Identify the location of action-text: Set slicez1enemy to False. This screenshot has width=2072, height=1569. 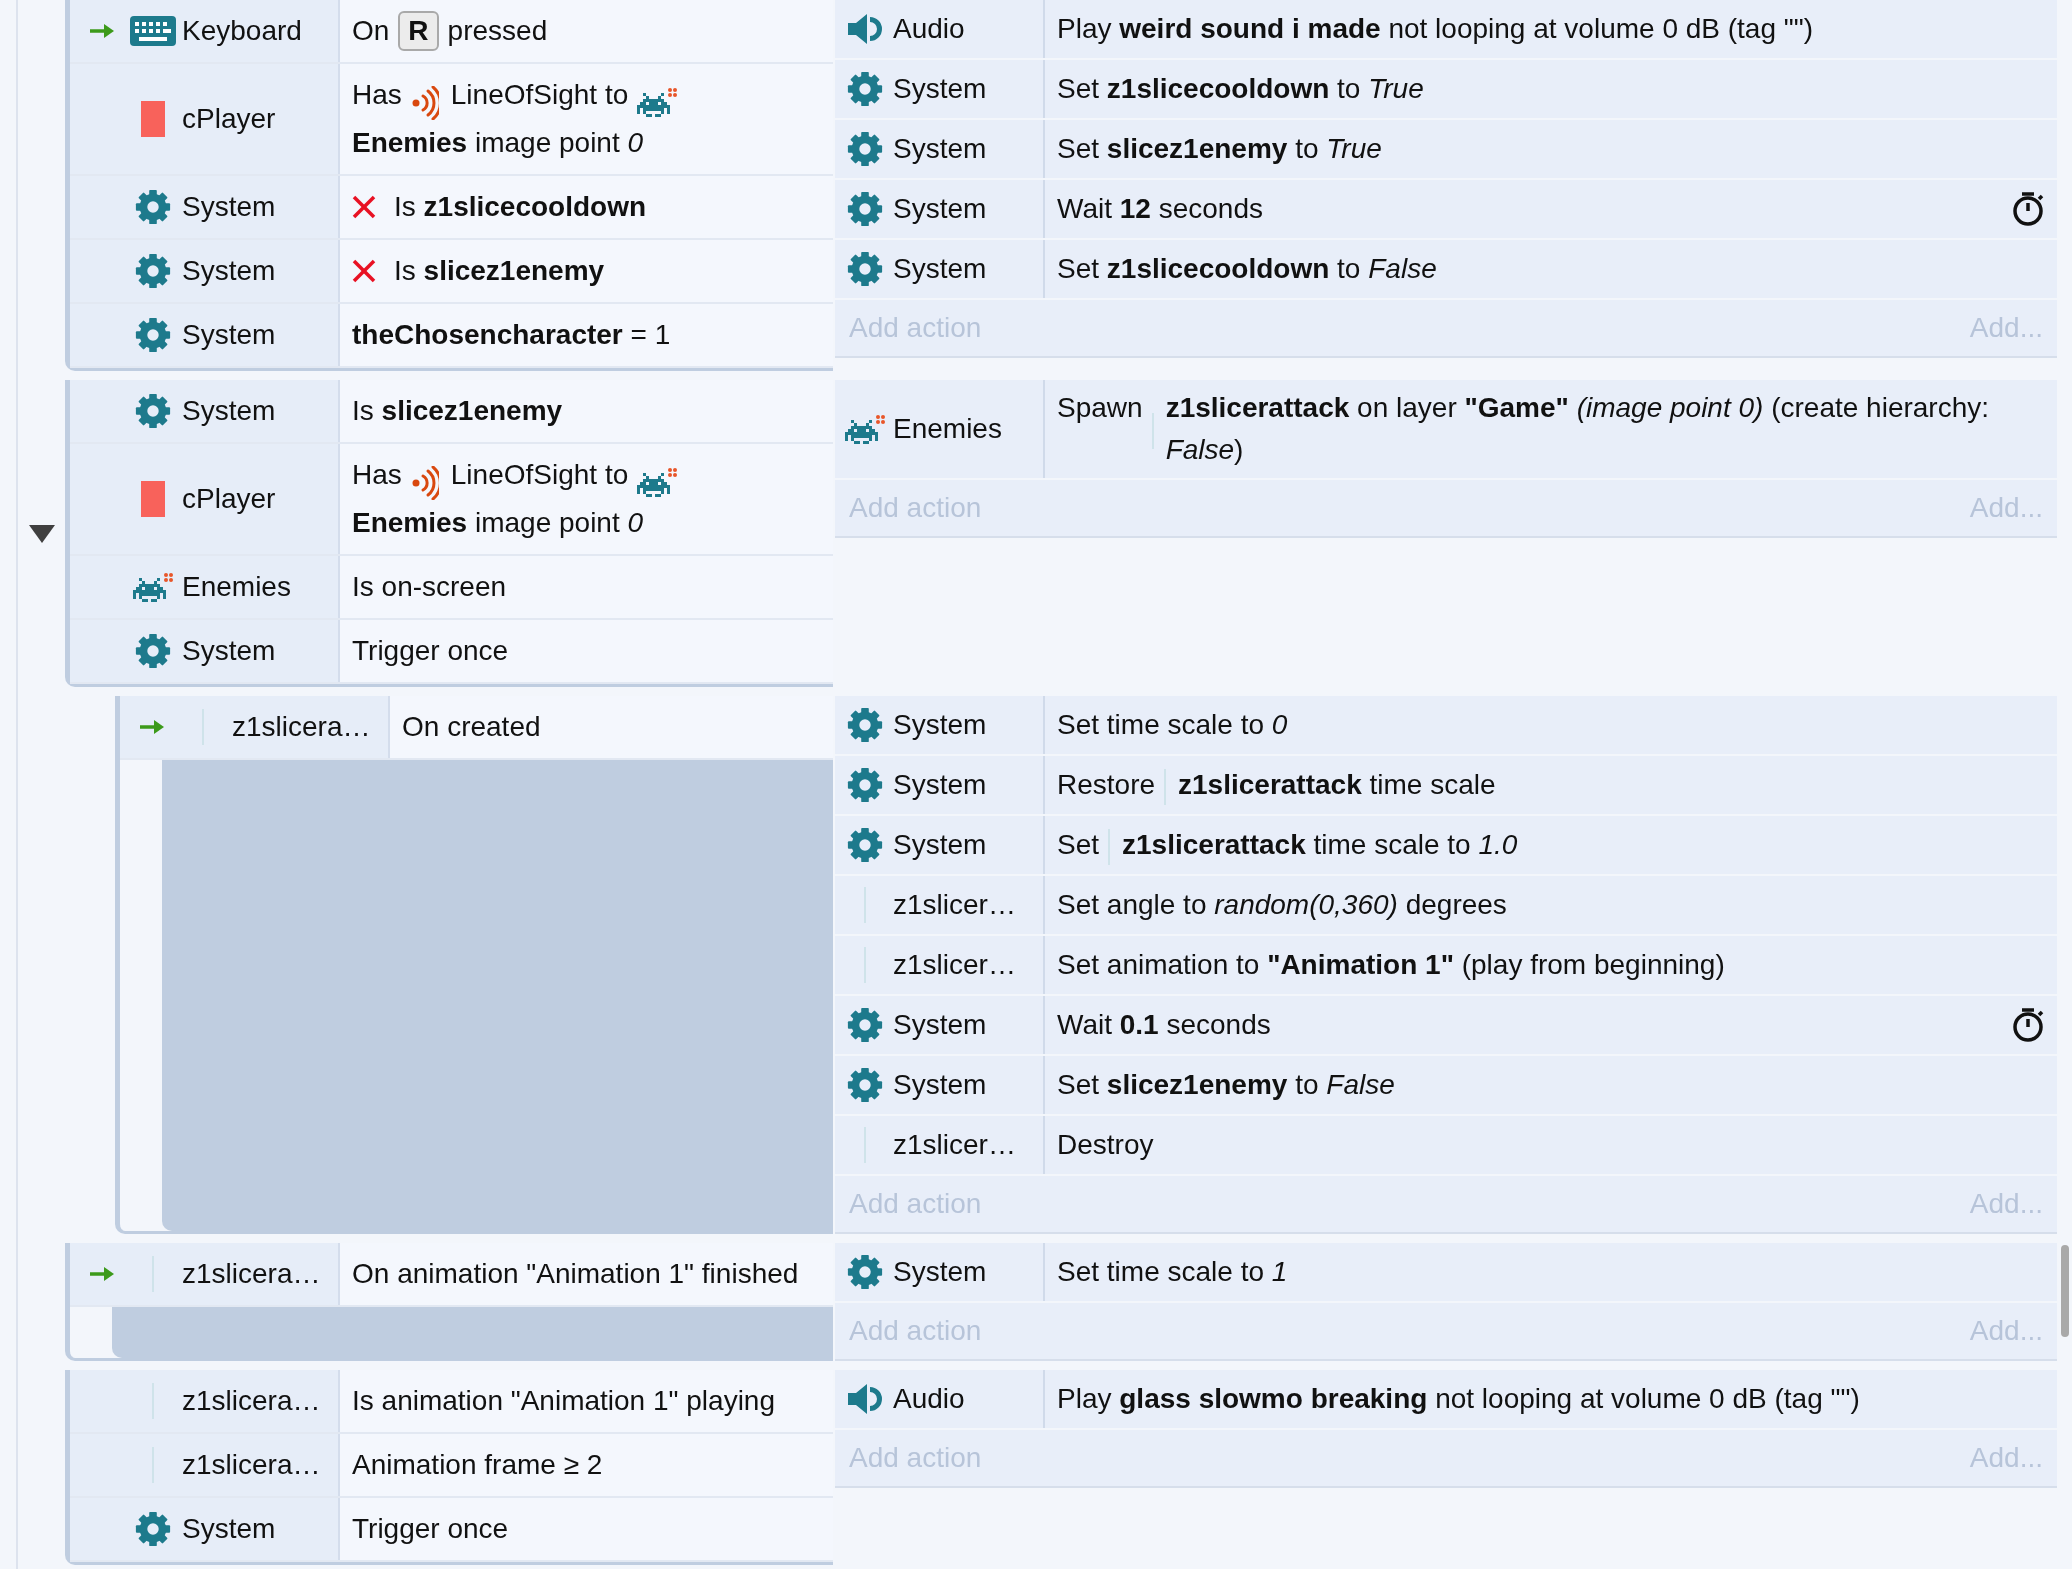
(1226, 1085).